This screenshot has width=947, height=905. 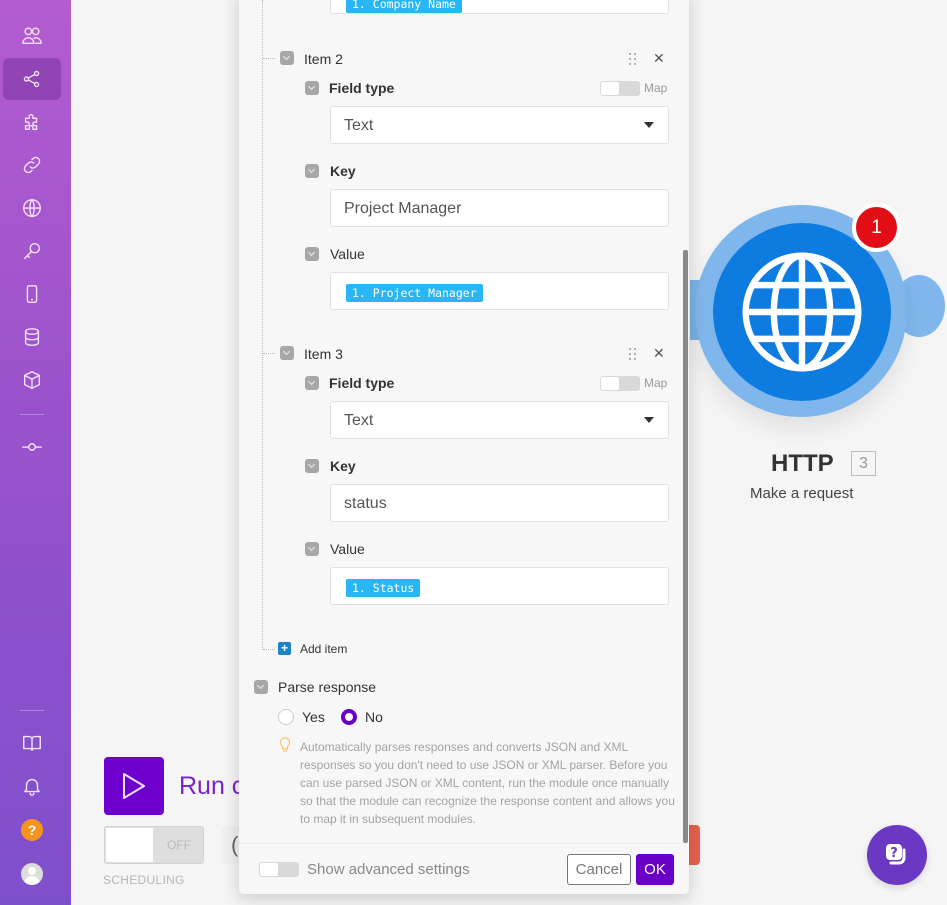 I want to click on puzzle-icon, so click(x=31, y=122).